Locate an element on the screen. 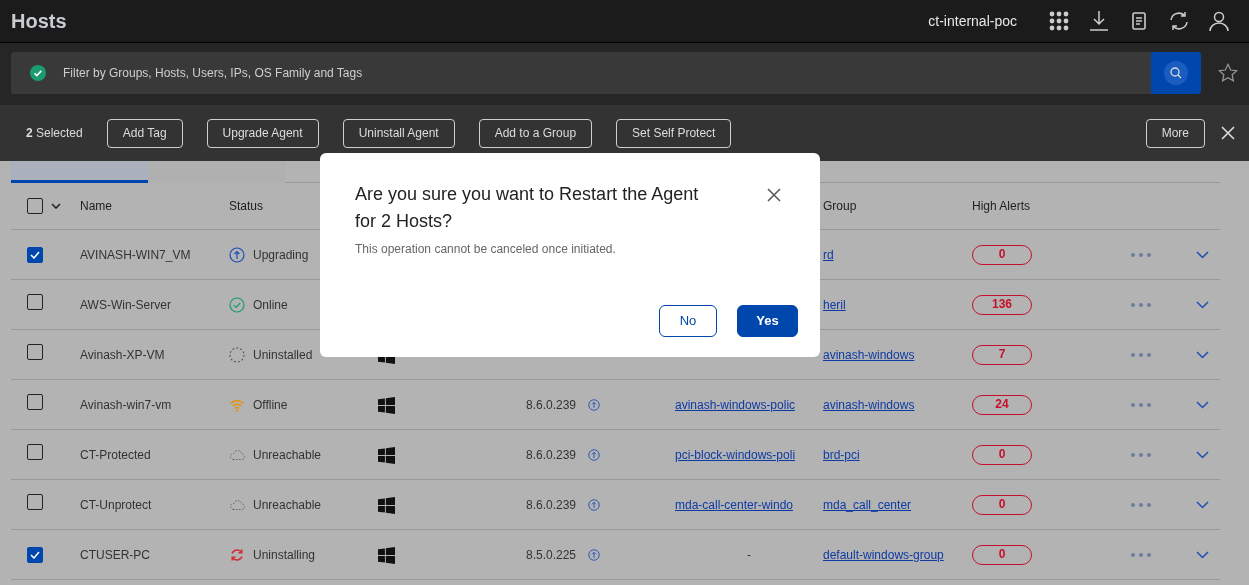  status-text: Uninstalled is located at coordinates (283, 355).